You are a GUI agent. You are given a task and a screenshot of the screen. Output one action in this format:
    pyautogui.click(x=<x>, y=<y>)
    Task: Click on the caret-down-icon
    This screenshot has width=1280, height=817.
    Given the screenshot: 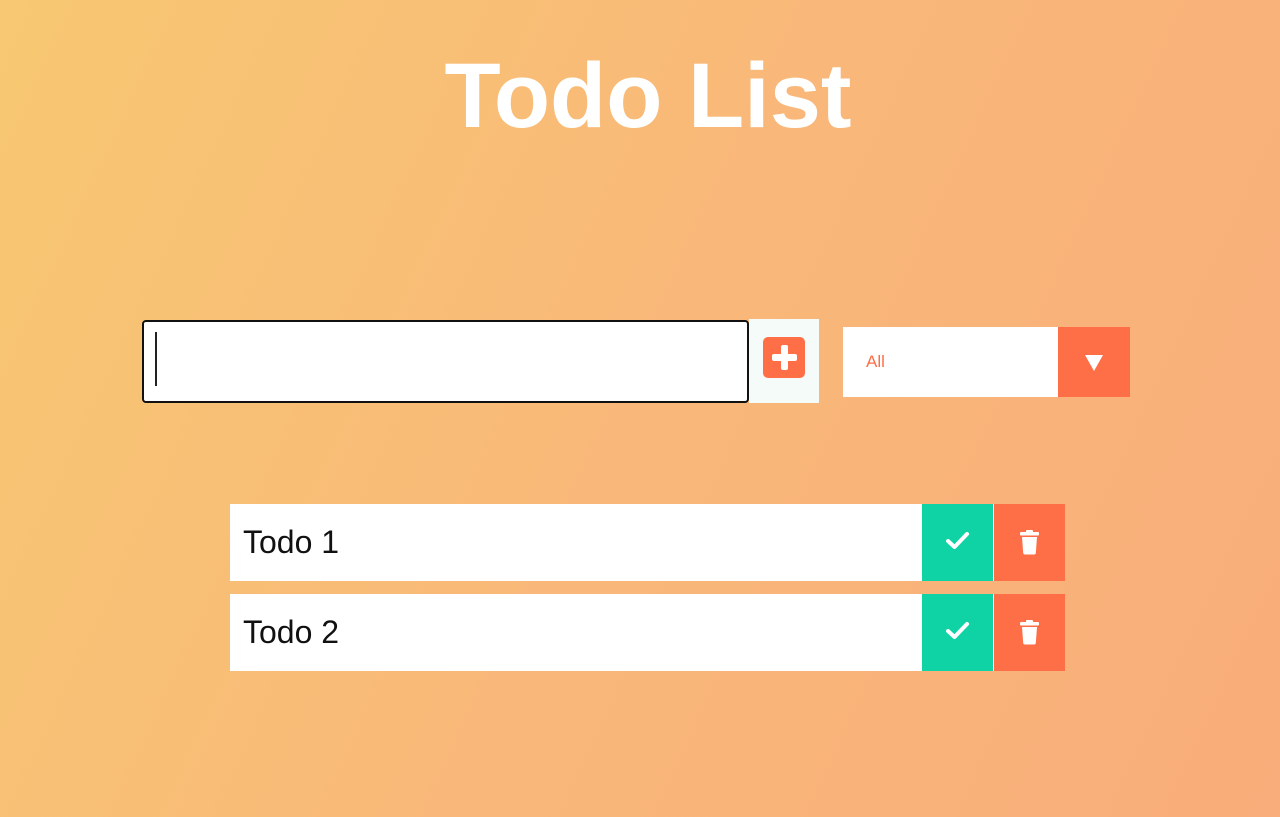 What is the action you would take?
    pyautogui.click(x=1094, y=363)
    